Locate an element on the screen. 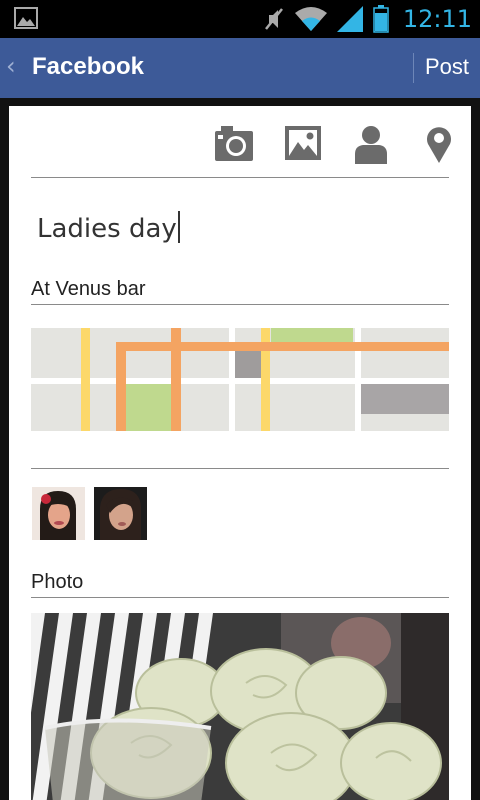 The image size is (480, 800). status-bar: 12:11 is located at coordinates (240, 19).